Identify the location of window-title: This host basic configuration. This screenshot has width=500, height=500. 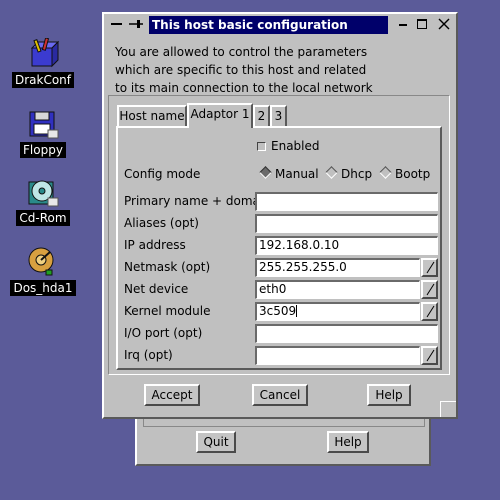
(268, 25).